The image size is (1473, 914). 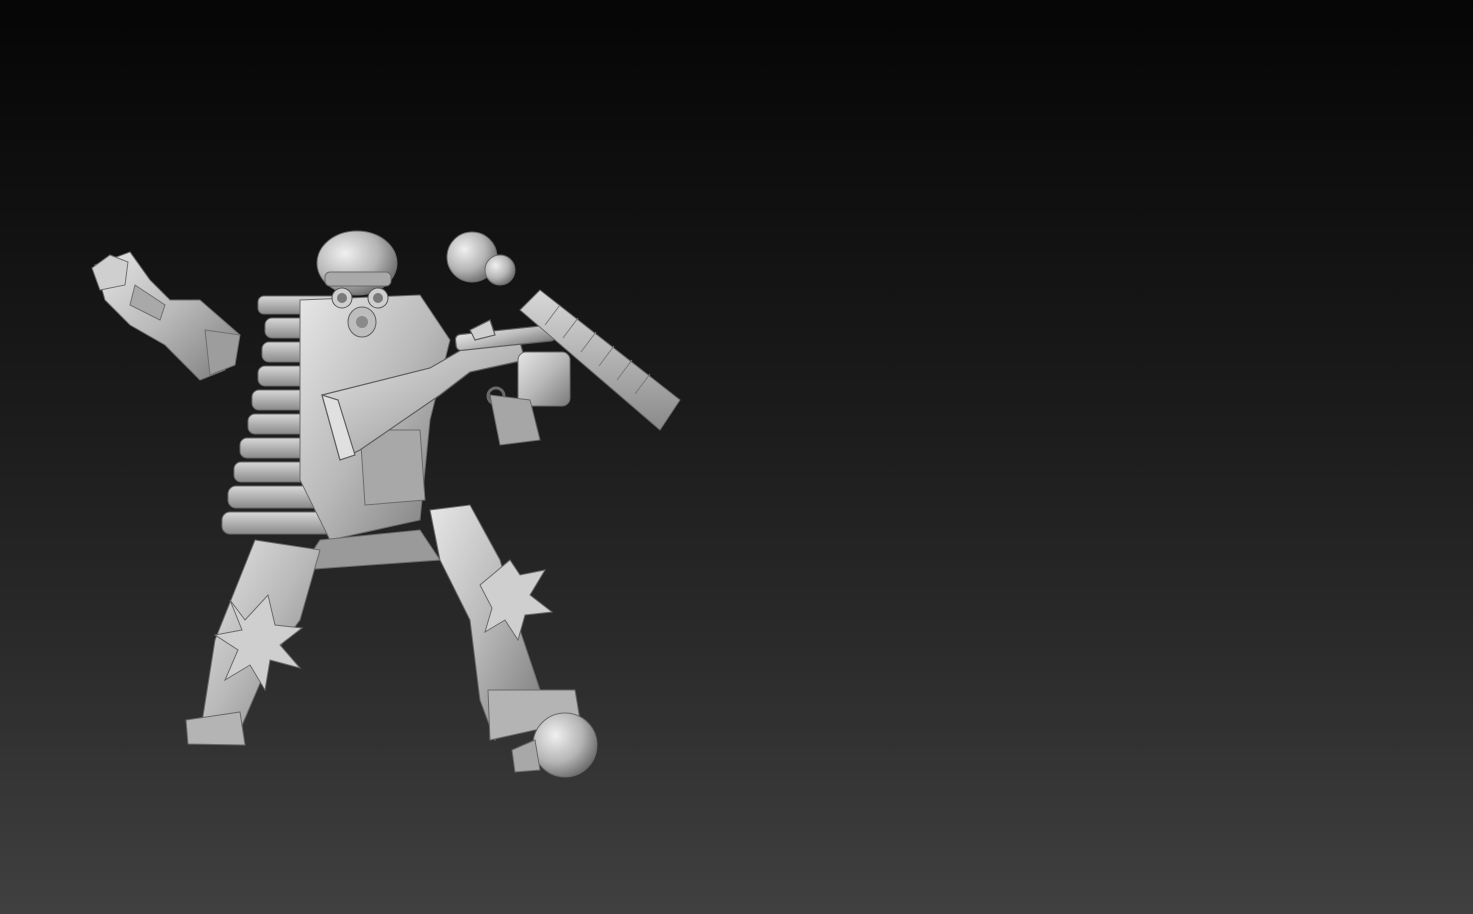 What do you see at coordinates (530, 398) in the screenshot?
I see `right-hand` at bounding box center [530, 398].